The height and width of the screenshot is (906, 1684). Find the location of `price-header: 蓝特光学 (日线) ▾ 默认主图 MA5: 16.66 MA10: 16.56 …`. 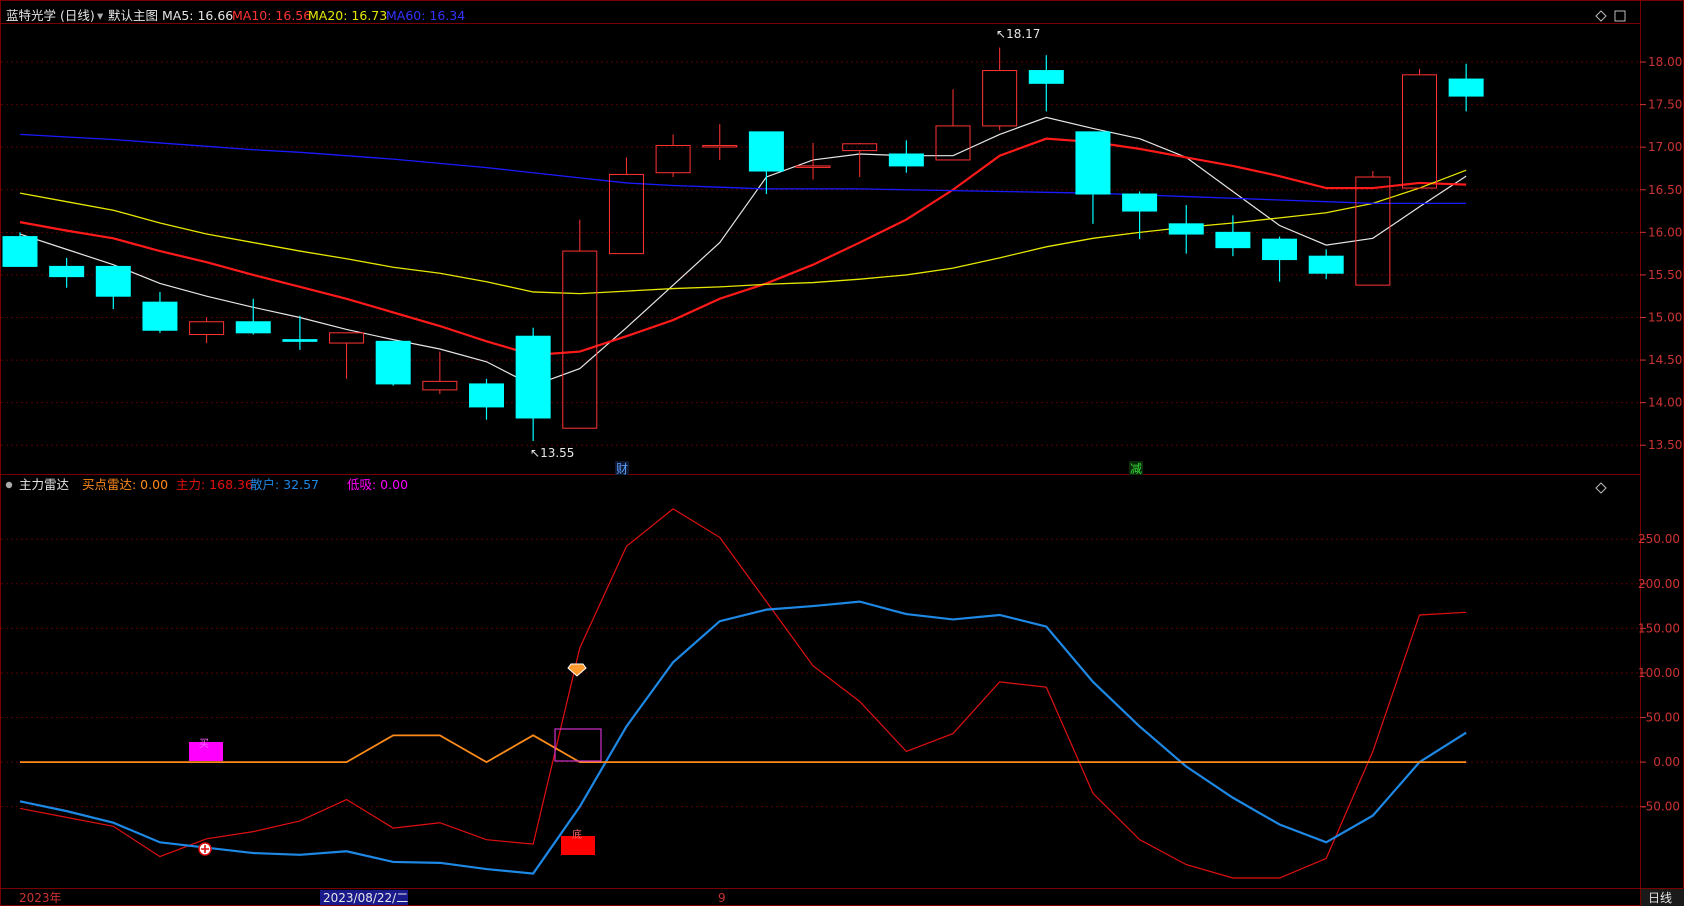

price-header: 蓝特光学 (日线) ▾ 默认主图 MA5: 16.66 MA10: 16.56 … is located at coordinates (235, 15).